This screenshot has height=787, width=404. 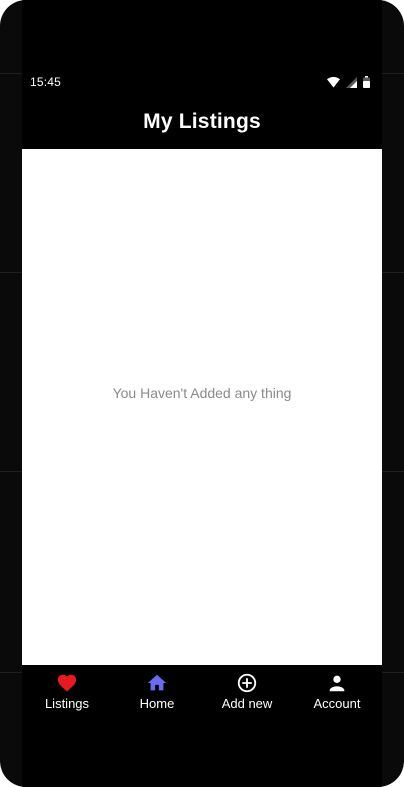 I want to click on nav-item-home: Home, so click(x=157, y=691).